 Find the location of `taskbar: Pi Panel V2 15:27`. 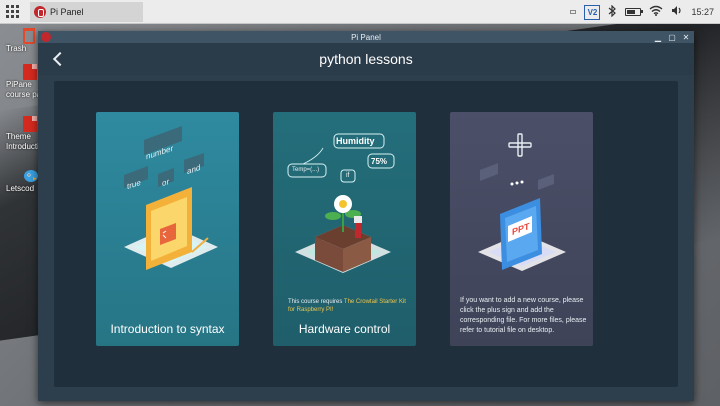

taskbar: Pi Panel V2 15:27 is located at coordinates (360, 12).